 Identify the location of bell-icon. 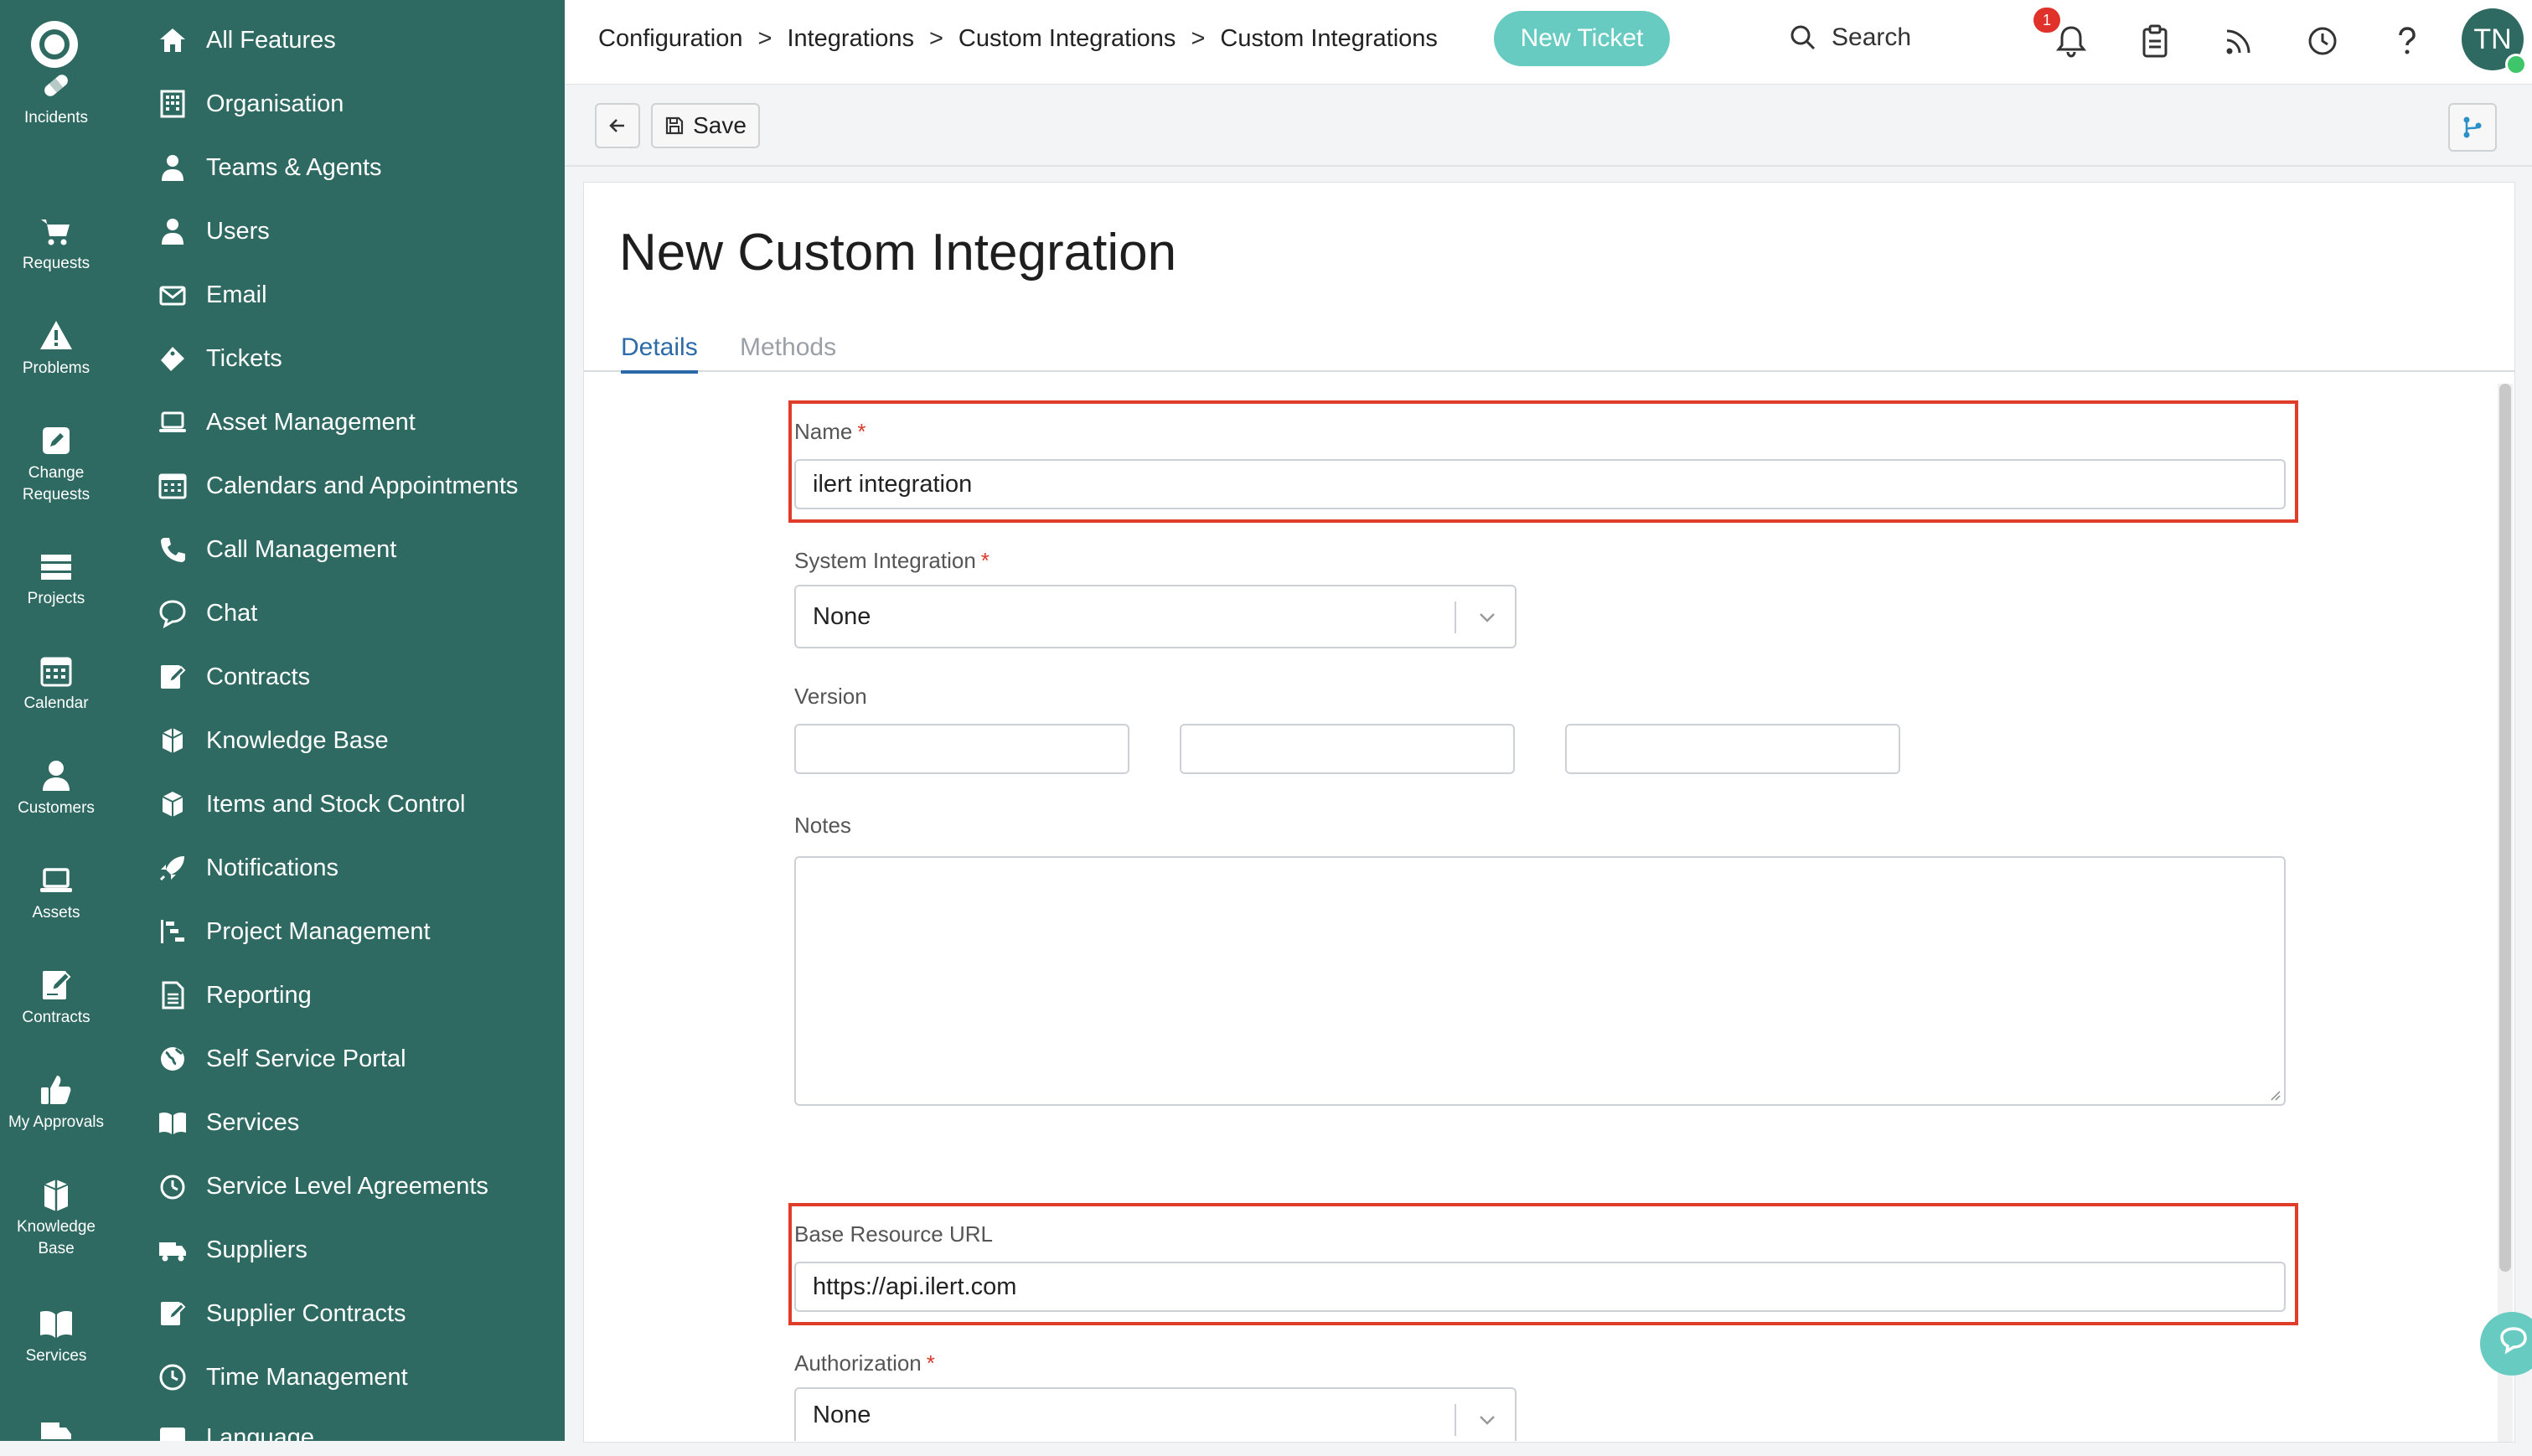
(2072, 41).